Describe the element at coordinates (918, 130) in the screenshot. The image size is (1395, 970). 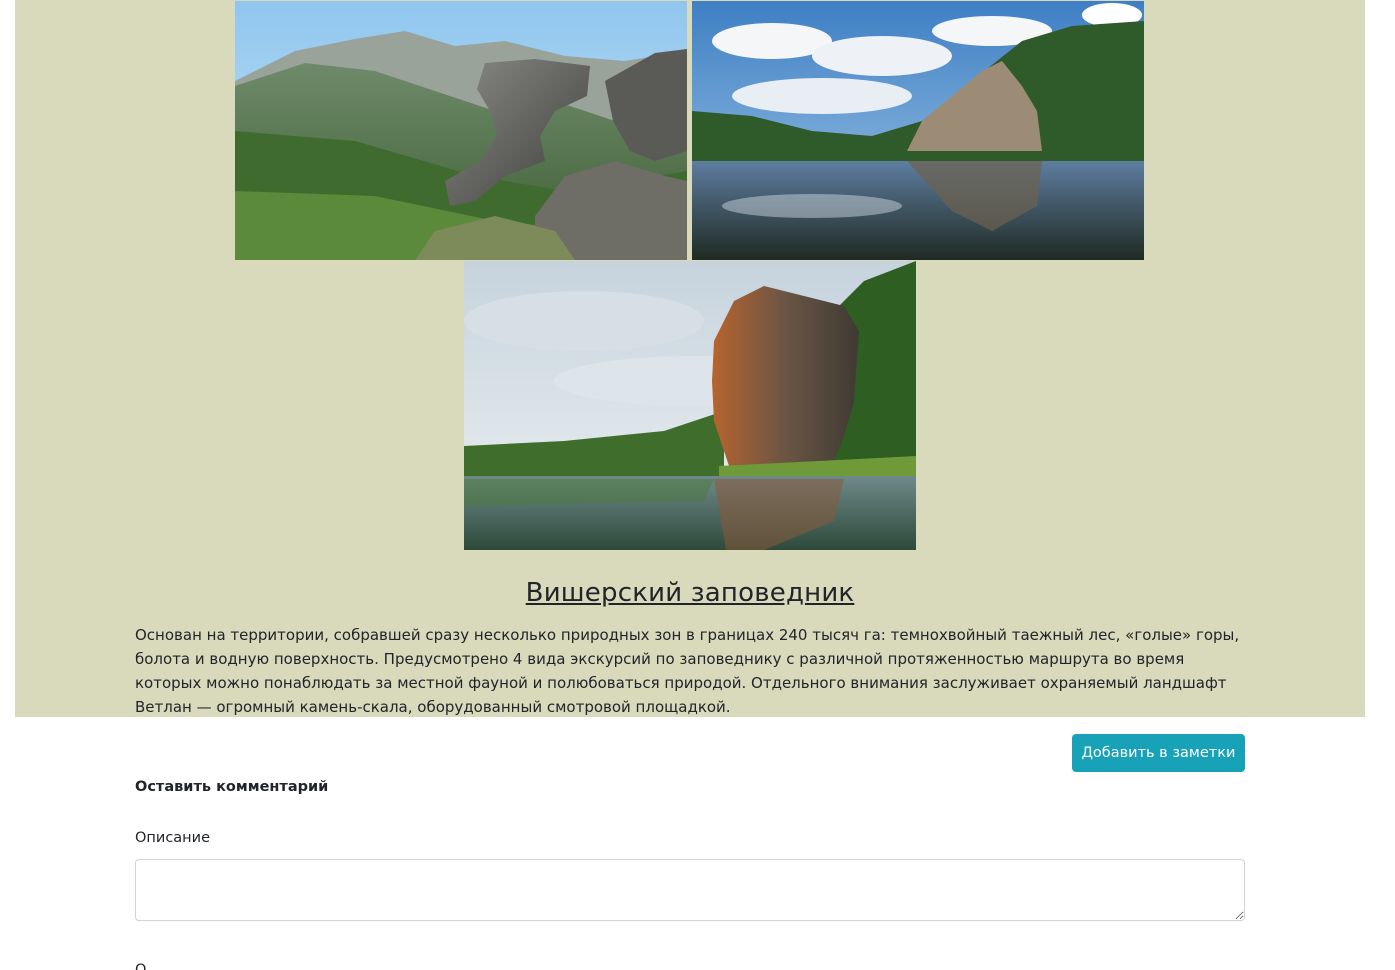
I see `photo-river-cliff` at that location.